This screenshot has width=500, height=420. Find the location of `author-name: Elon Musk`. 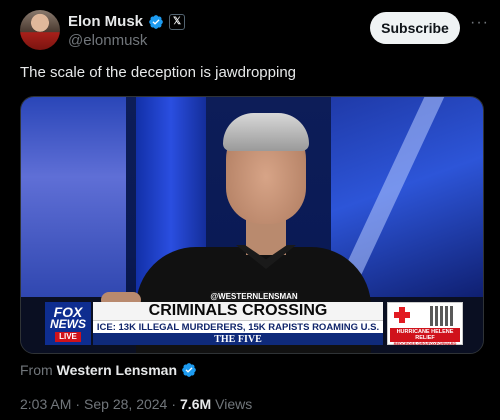

author-name: Elon Musk is located at coordinates (105, 21).